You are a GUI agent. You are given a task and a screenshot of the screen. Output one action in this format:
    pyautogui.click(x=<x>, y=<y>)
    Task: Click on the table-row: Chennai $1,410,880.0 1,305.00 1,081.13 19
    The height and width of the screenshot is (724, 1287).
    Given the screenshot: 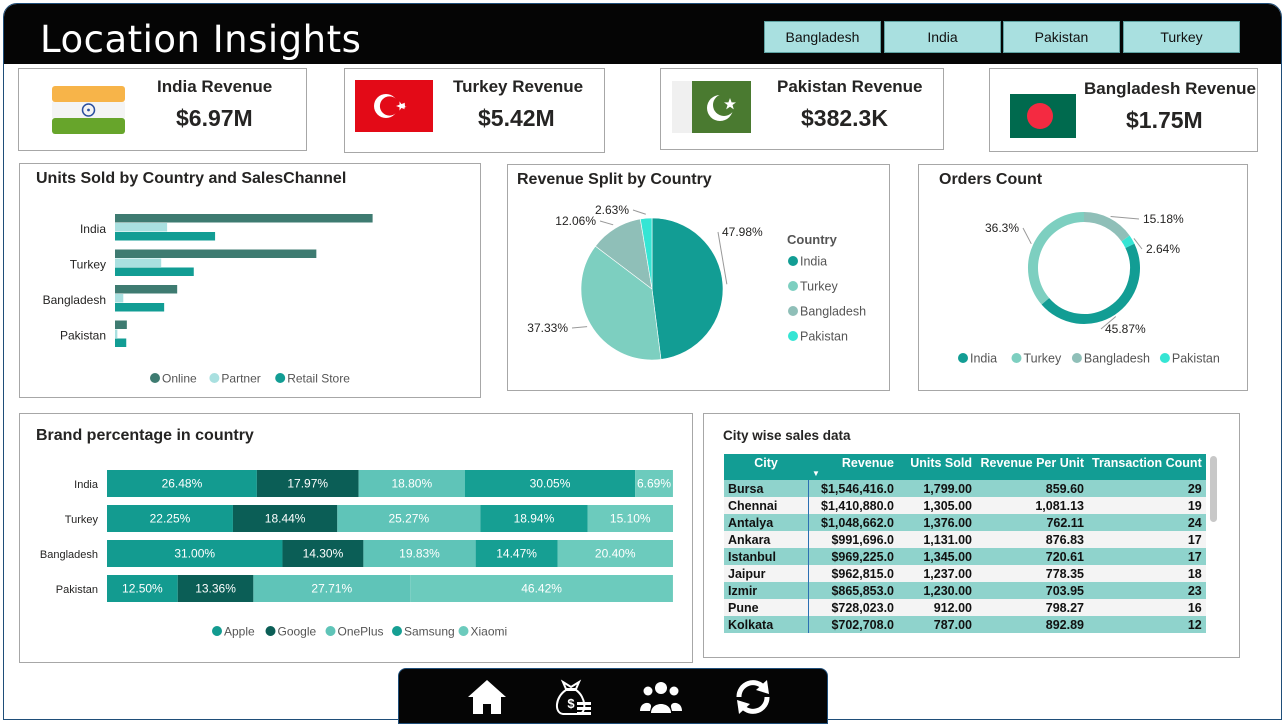 What is the action you would take?
    pyautogui.click(x=965, y=505)
    